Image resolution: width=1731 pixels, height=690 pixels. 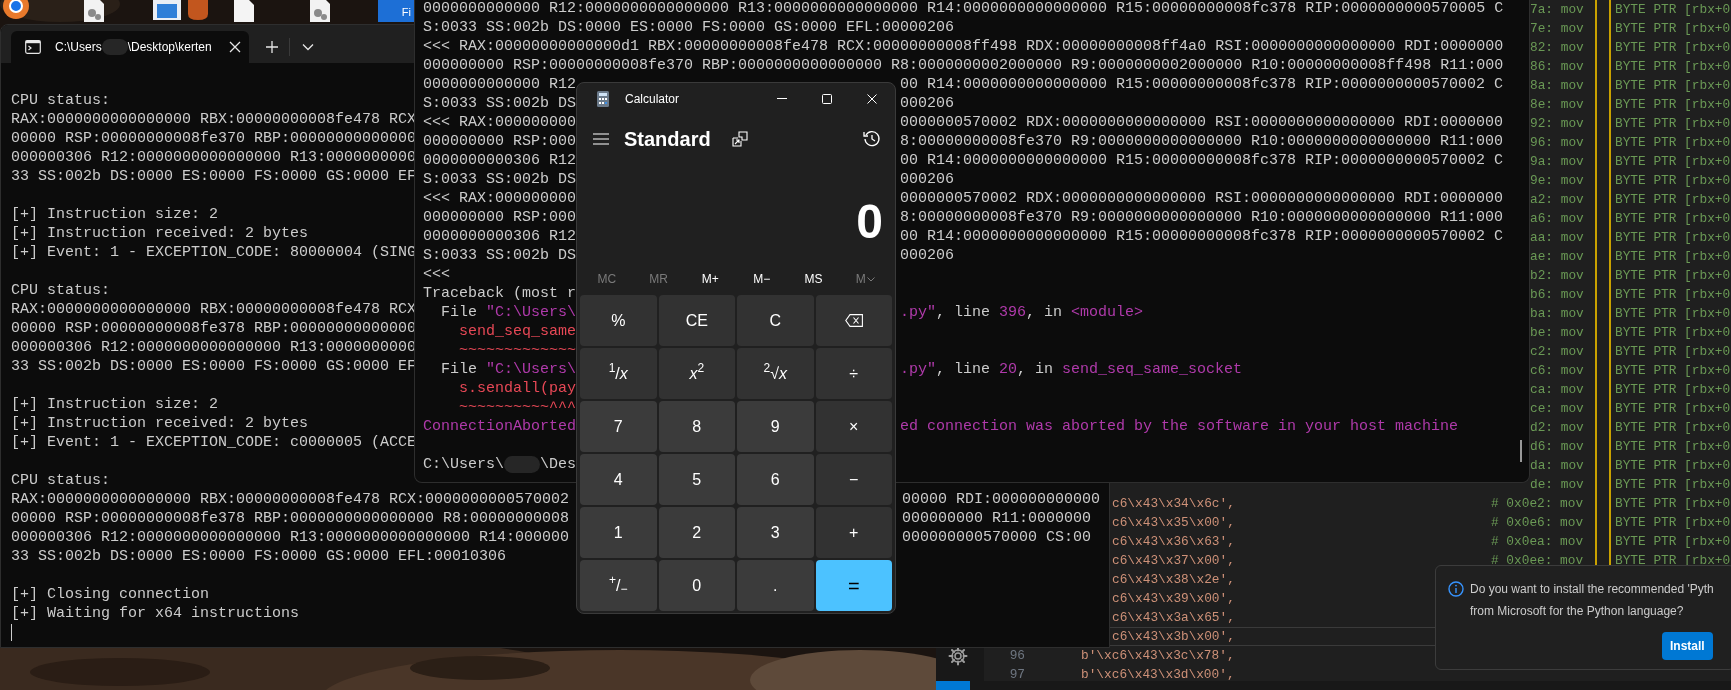 What do you see at coordinates (234, 47) in the screenshot?
I see `close-icon` at bounding box center [234, 47].